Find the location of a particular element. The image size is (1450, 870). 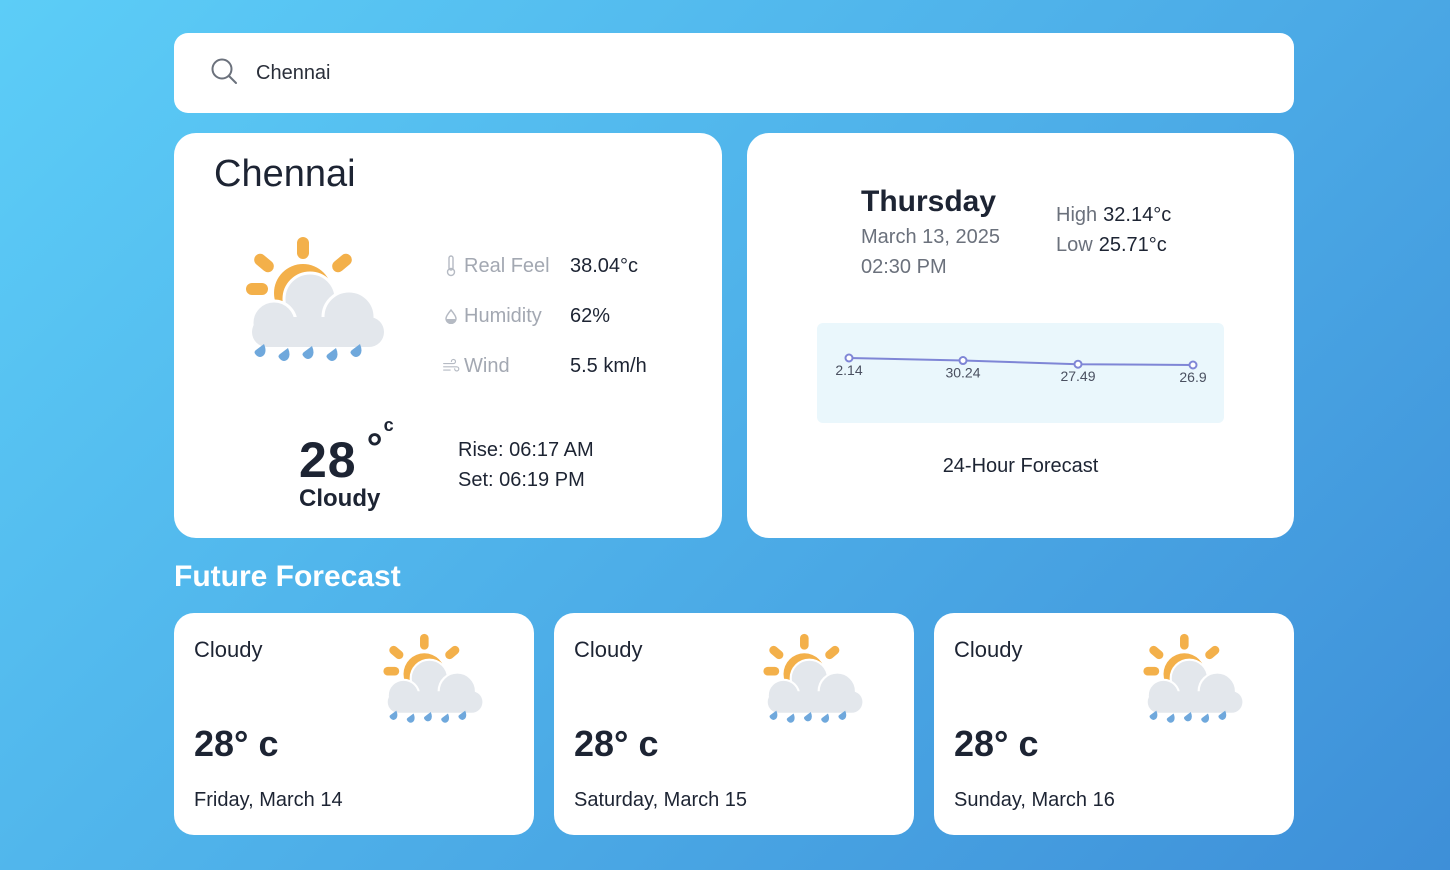

forecast-card-day-1: Cloudy 28° c Friday, March 14 is located at coordinates (354, 724).